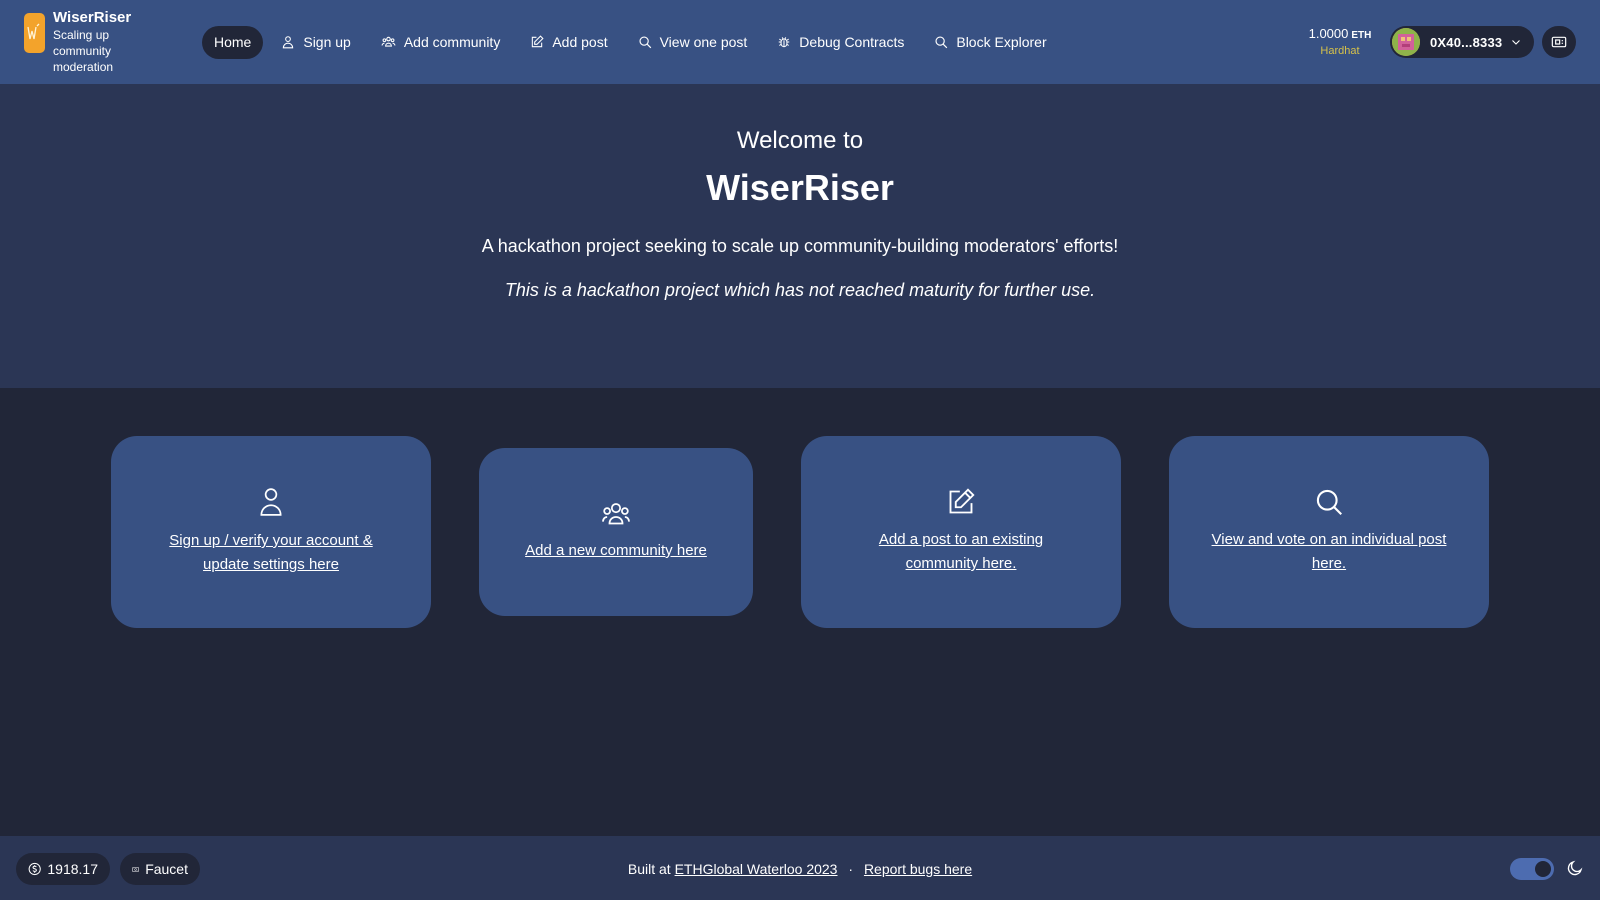  I want to click on bug-icon, so click(784, 42).